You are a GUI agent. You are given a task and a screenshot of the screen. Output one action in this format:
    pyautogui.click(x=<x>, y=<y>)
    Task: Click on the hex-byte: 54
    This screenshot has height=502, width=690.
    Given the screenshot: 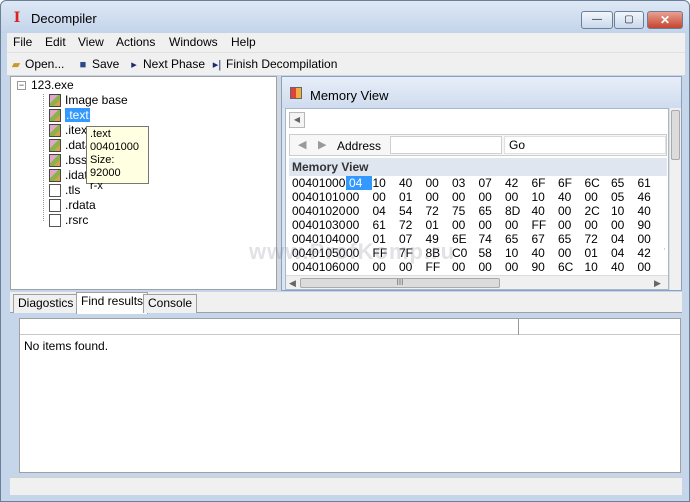 What is the action you would take?
    pyautogui.click(x=412, y=211)
    